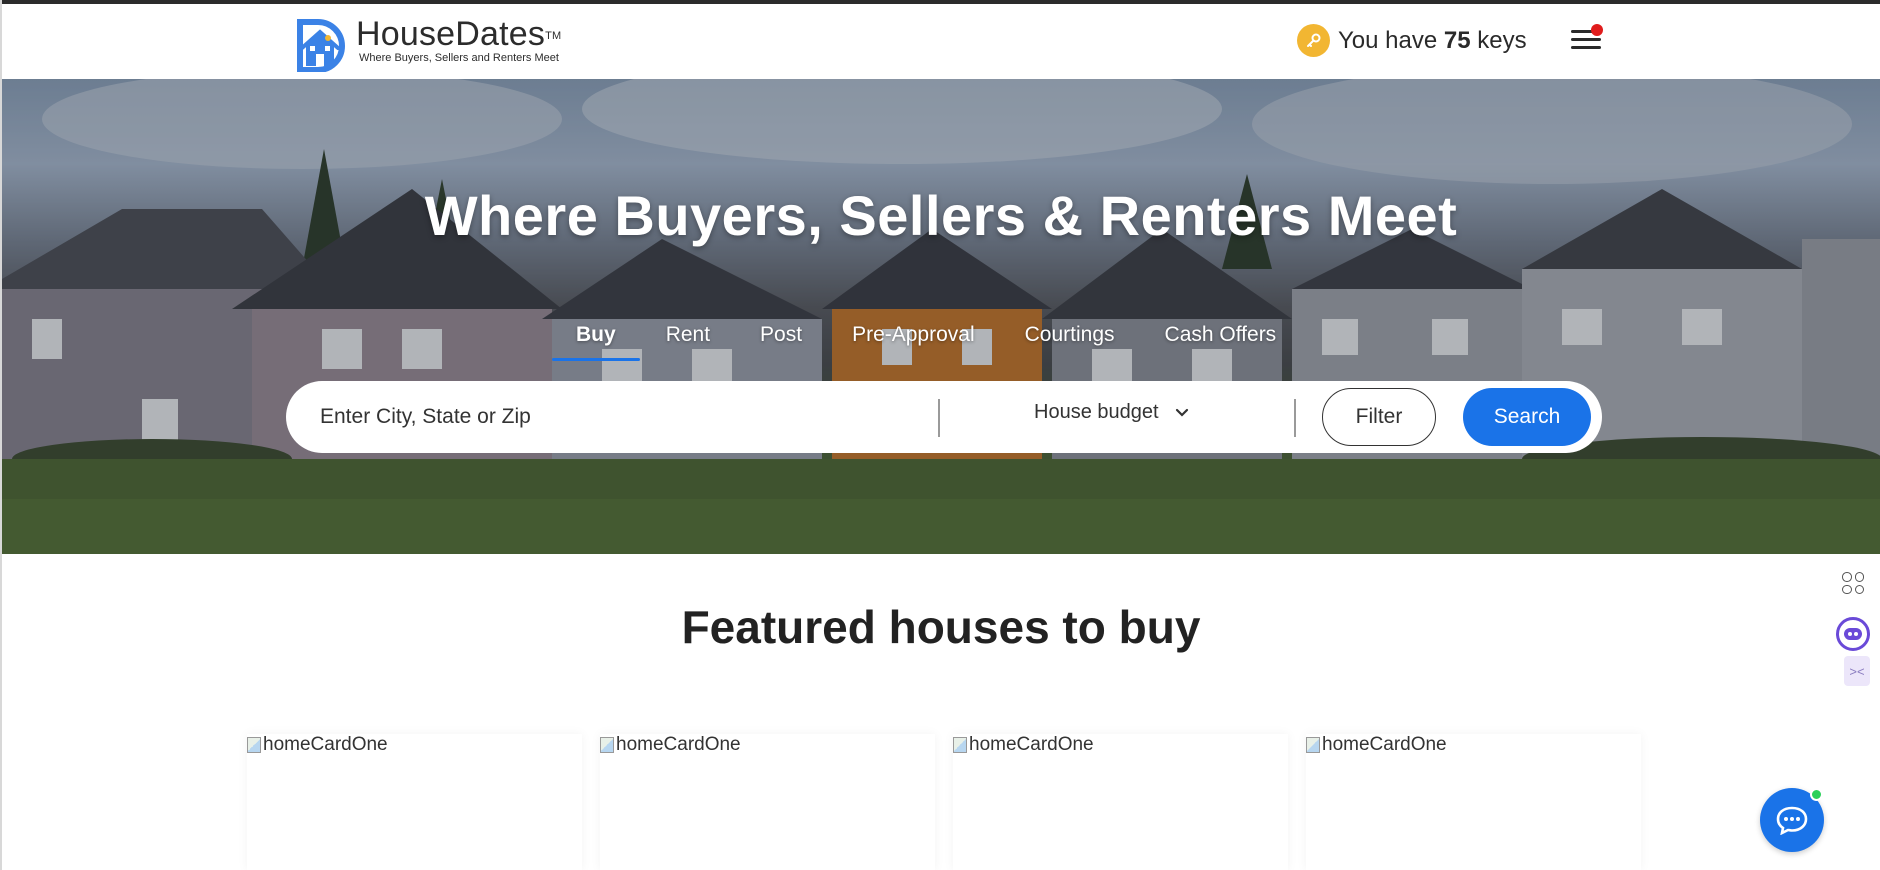 The height and width of the screenshot is (870, 1880). I want to click on budget-label: House budget, so click(1096, 412).